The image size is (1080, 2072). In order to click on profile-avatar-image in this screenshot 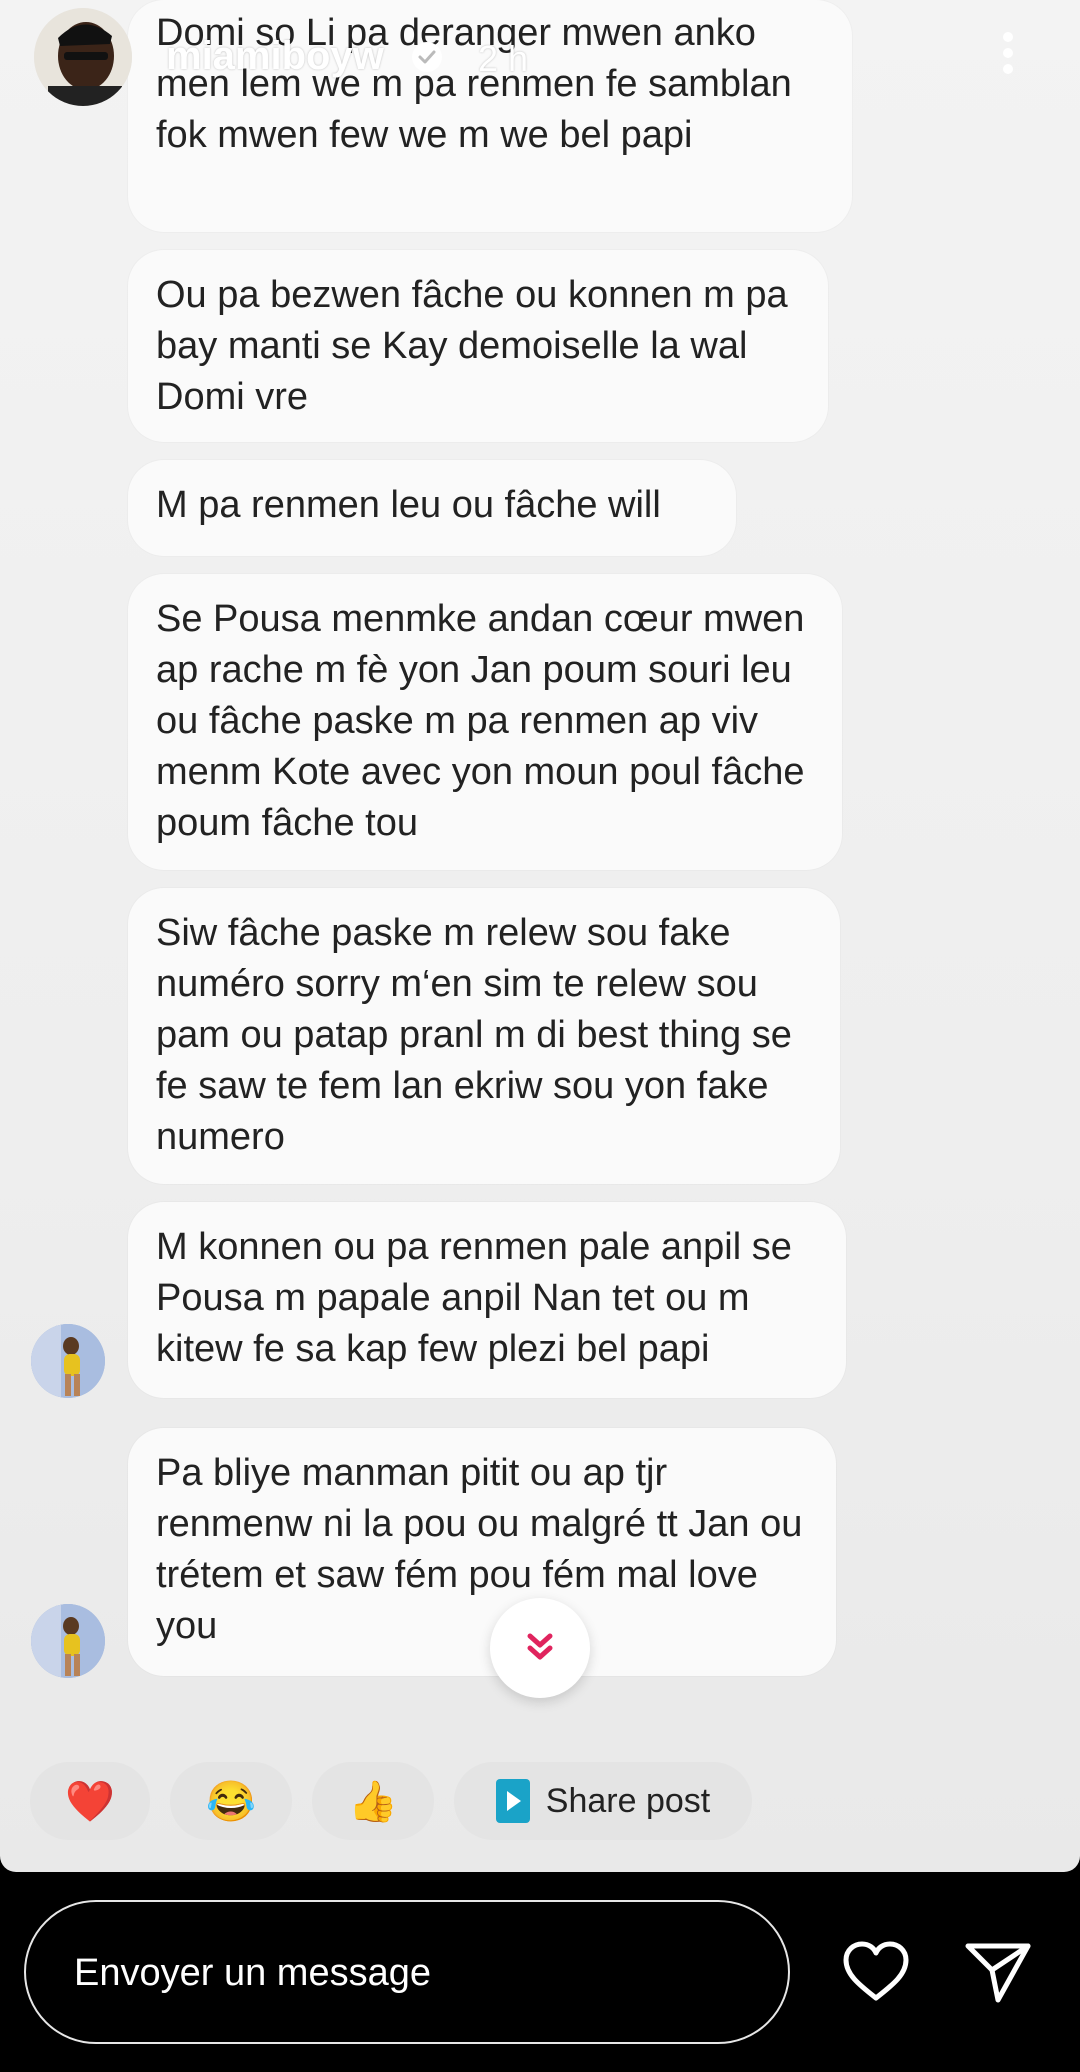, I will do `click(83, 57)`.